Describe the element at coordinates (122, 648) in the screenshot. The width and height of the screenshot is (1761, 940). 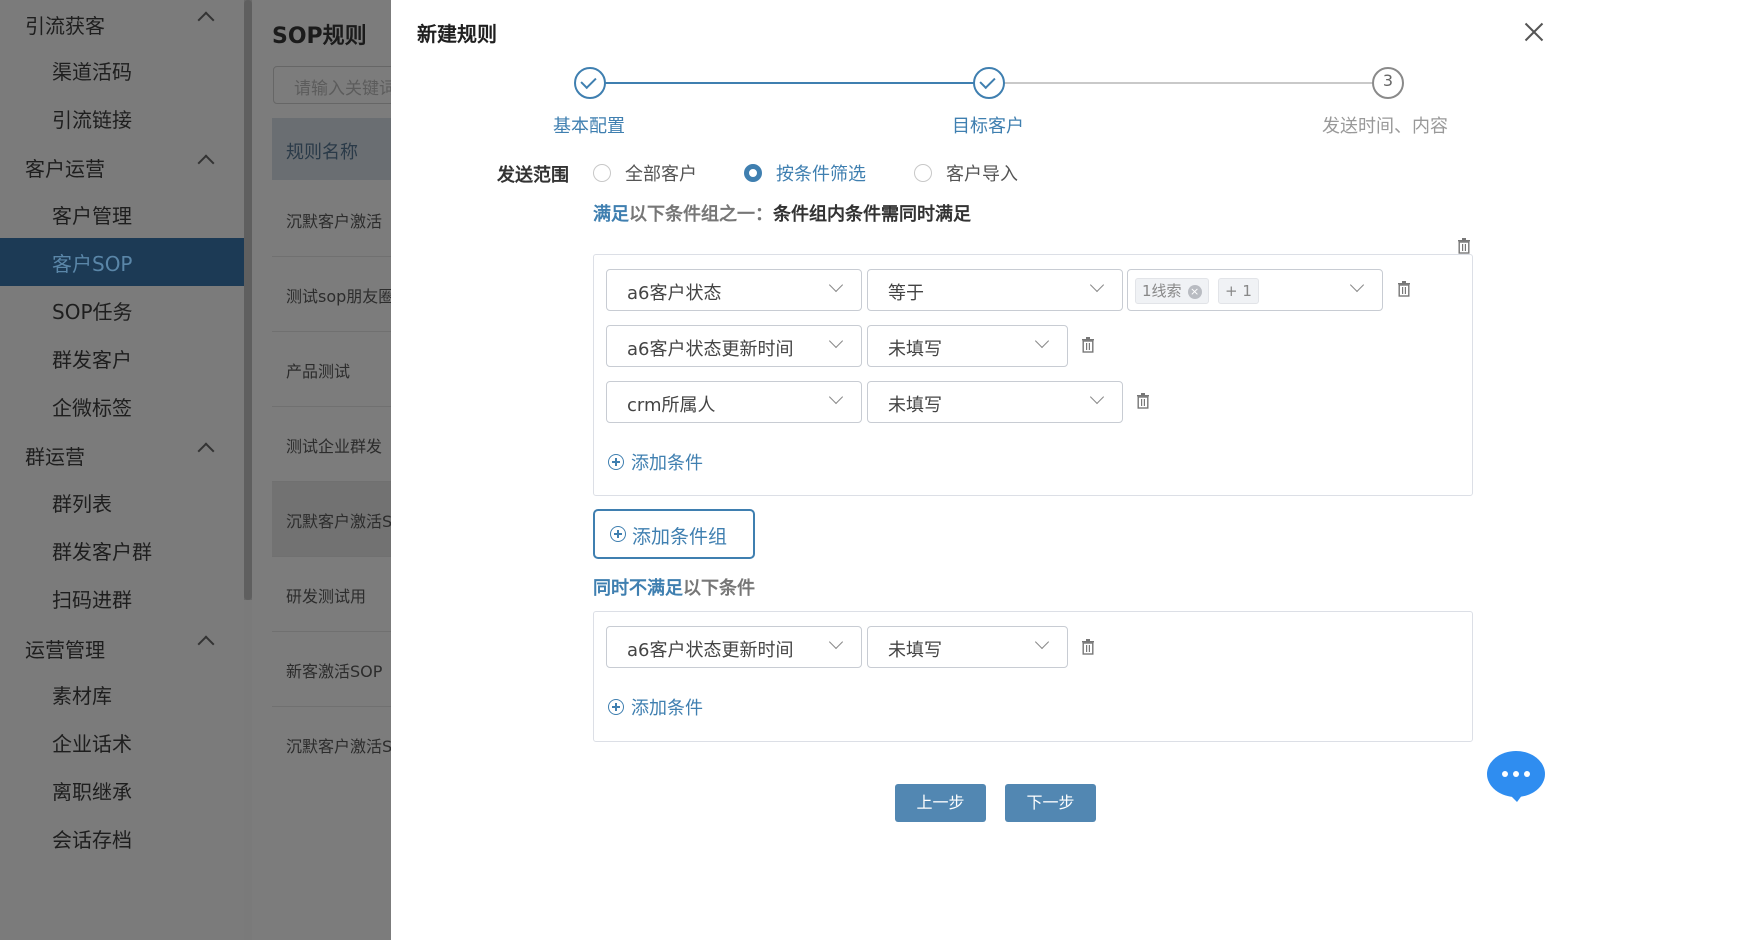
I see `sidebar-group-operations: 运营管理` at that location.